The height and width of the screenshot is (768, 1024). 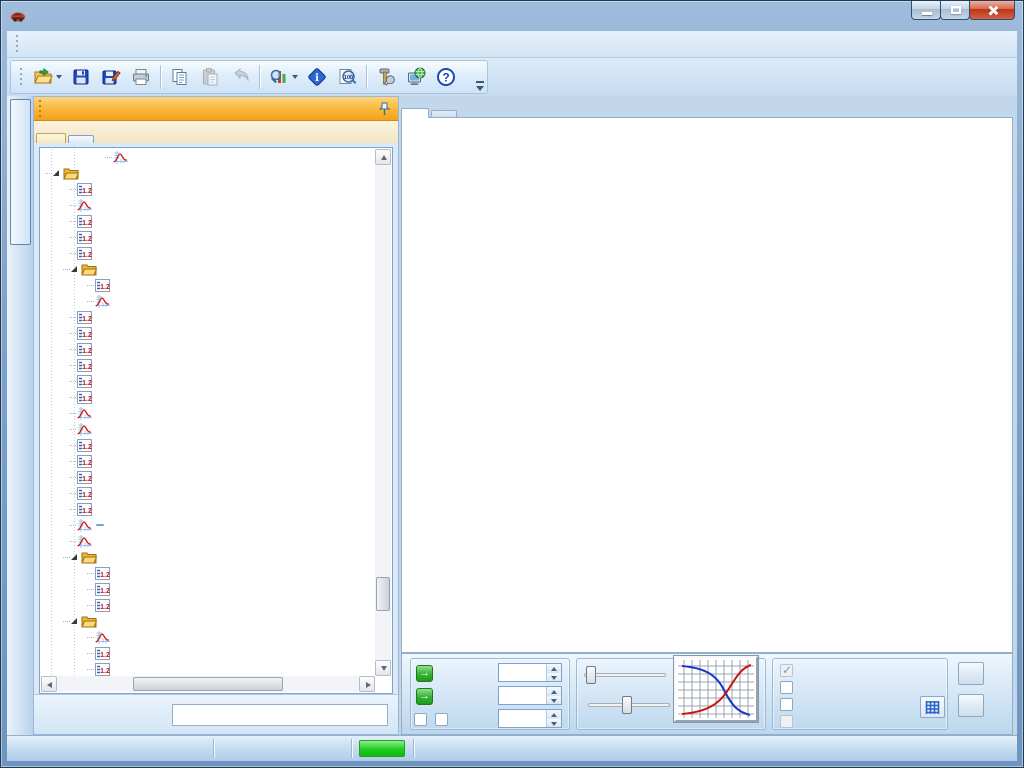 I want to click on chart-view-button, so click(x=283, y=77).